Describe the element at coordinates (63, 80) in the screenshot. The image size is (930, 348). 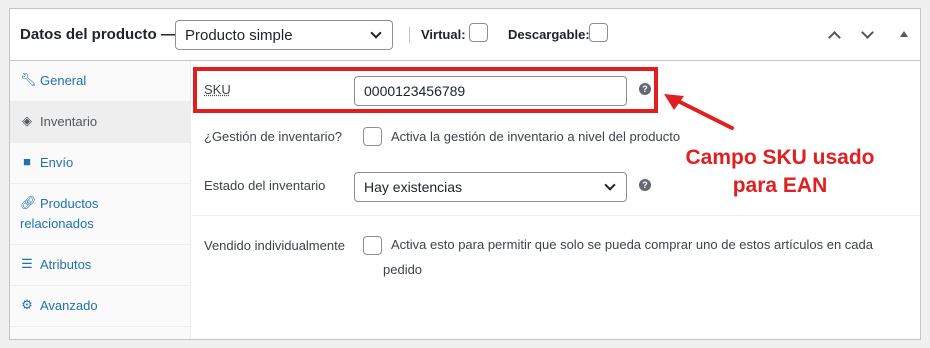
I see `tab-label: General` at that location.